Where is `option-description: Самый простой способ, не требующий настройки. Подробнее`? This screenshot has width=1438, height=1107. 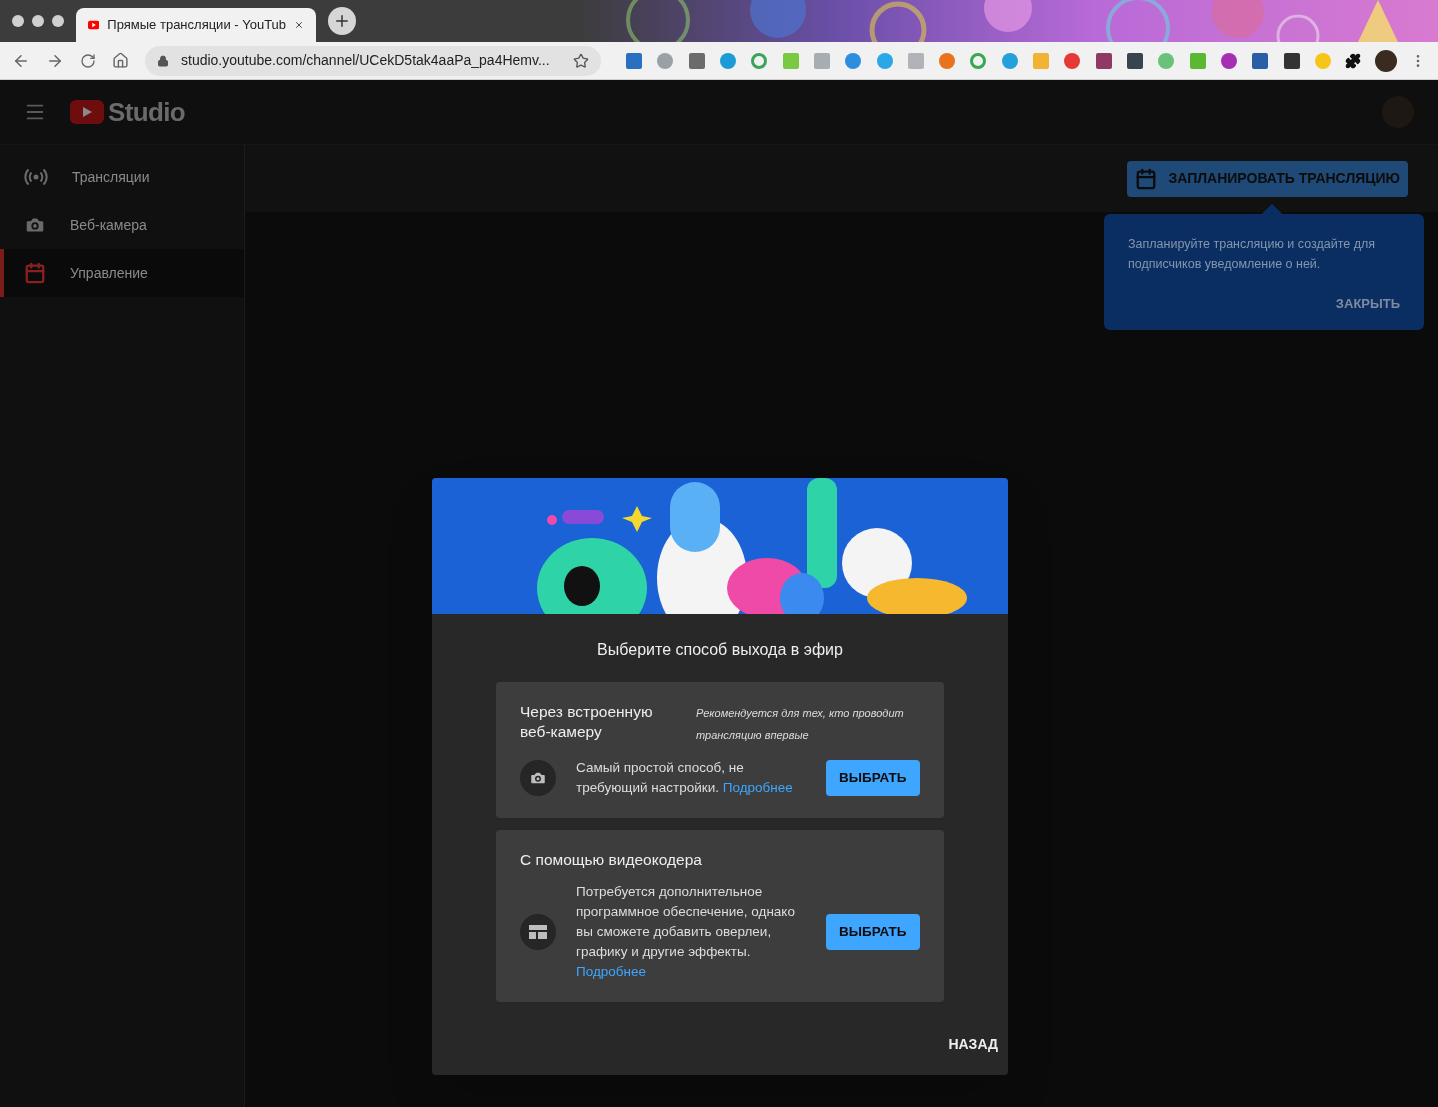
option-description: Самый простой способ, не требующий настройки. Подробнее is located at coordinates (685, 778).